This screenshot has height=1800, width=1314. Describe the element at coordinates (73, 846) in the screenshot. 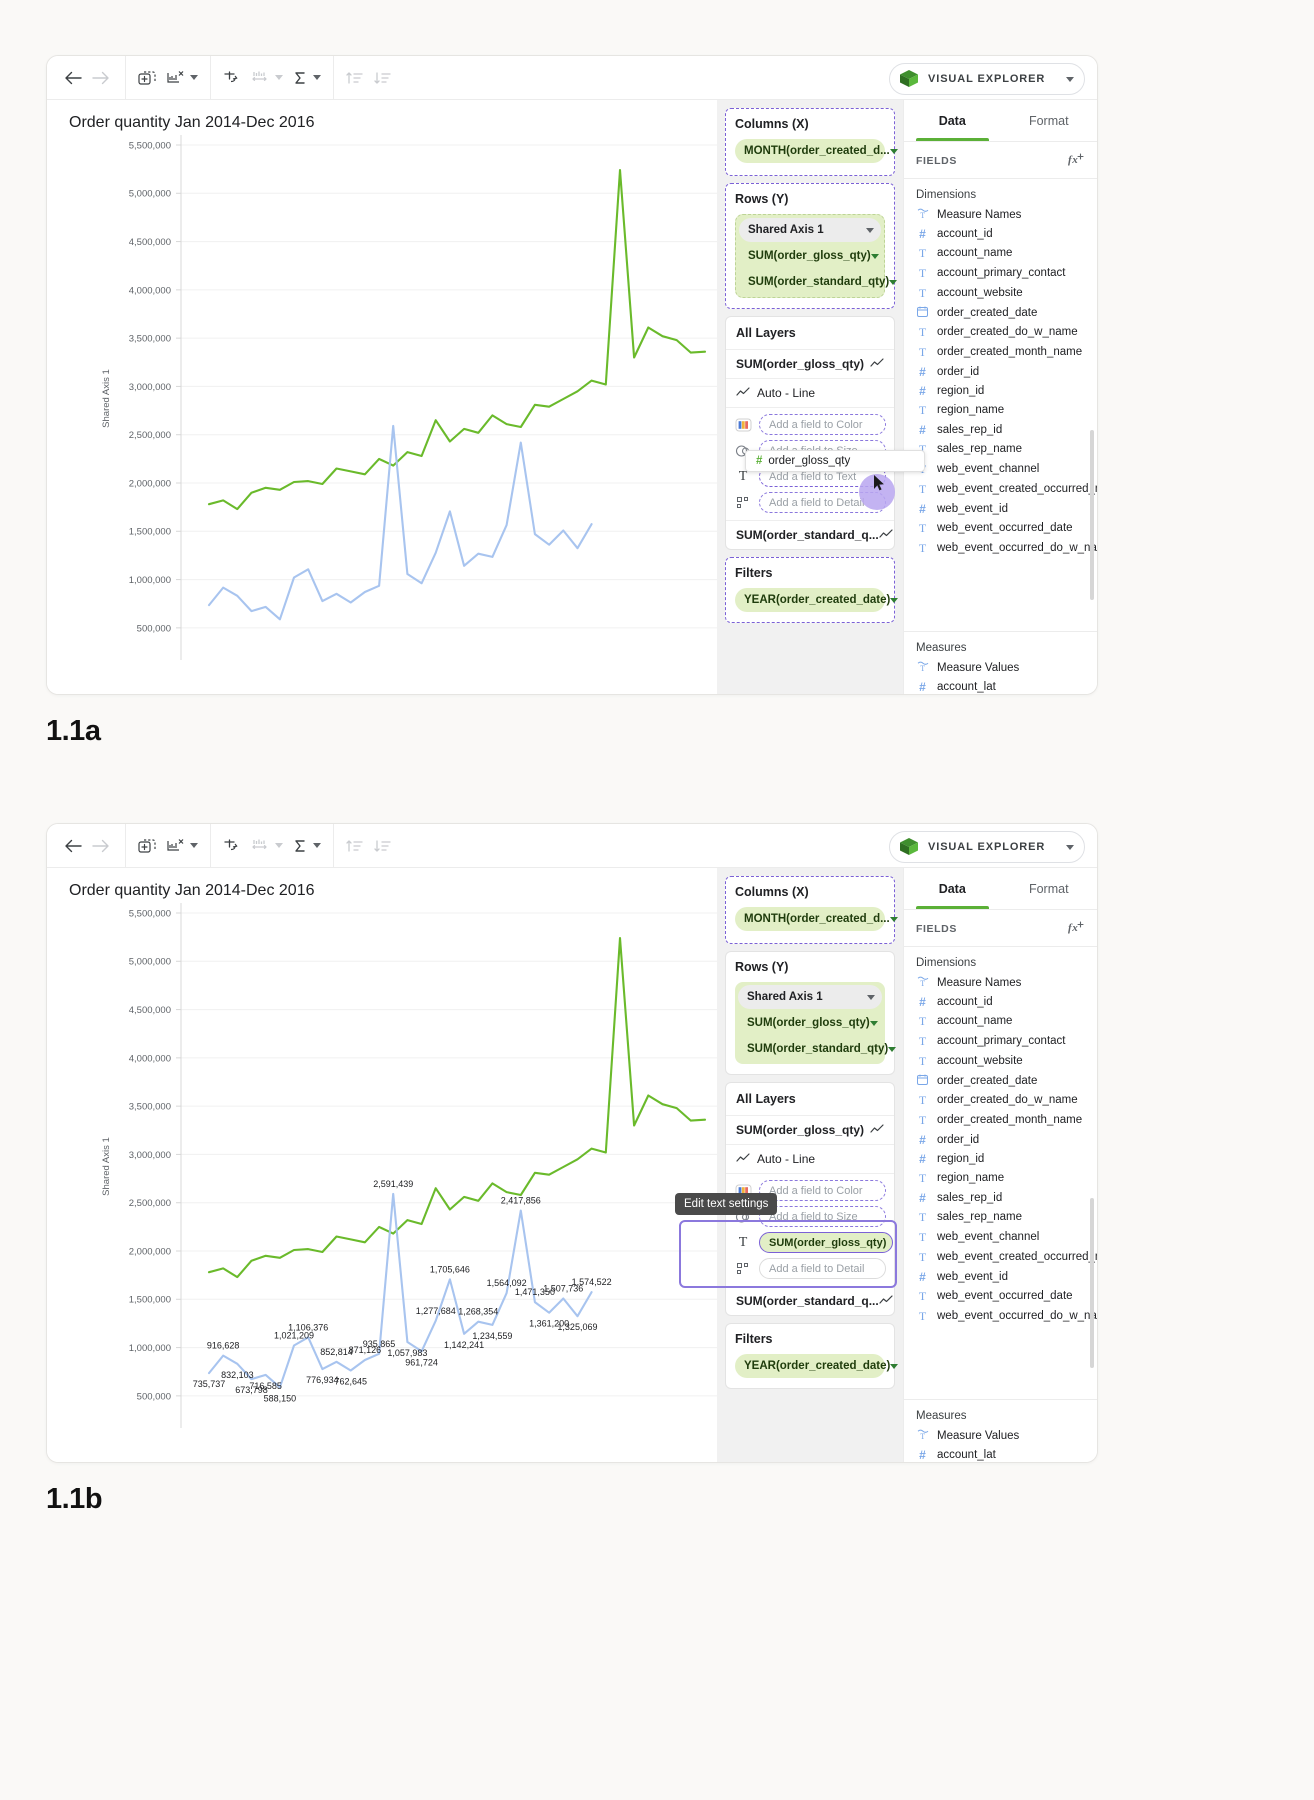

I see `back-arrow-icon` at that location.